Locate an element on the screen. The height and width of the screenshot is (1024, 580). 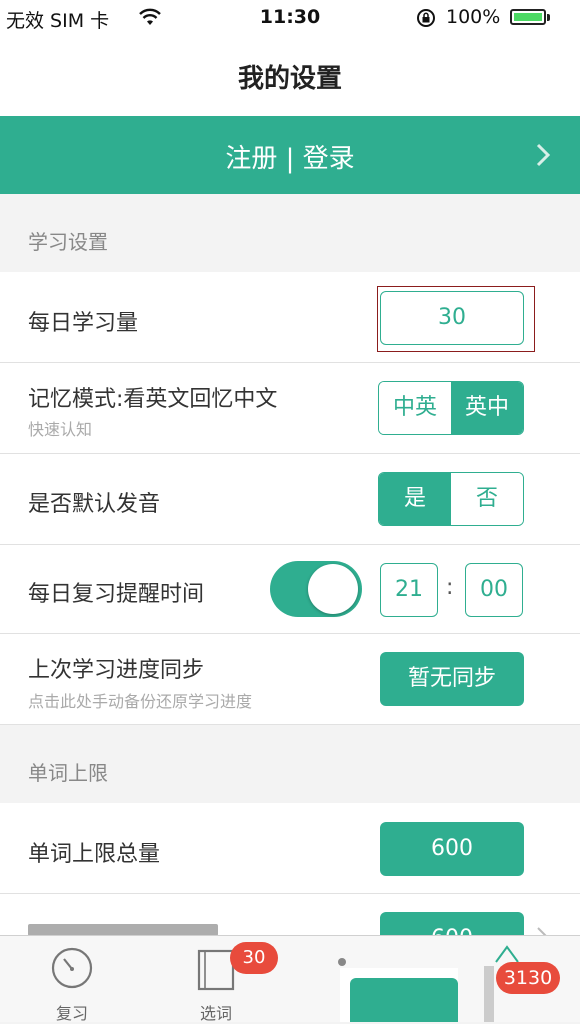
sync-label: 上次学习进度同步 is located at coordinates (116, 670).